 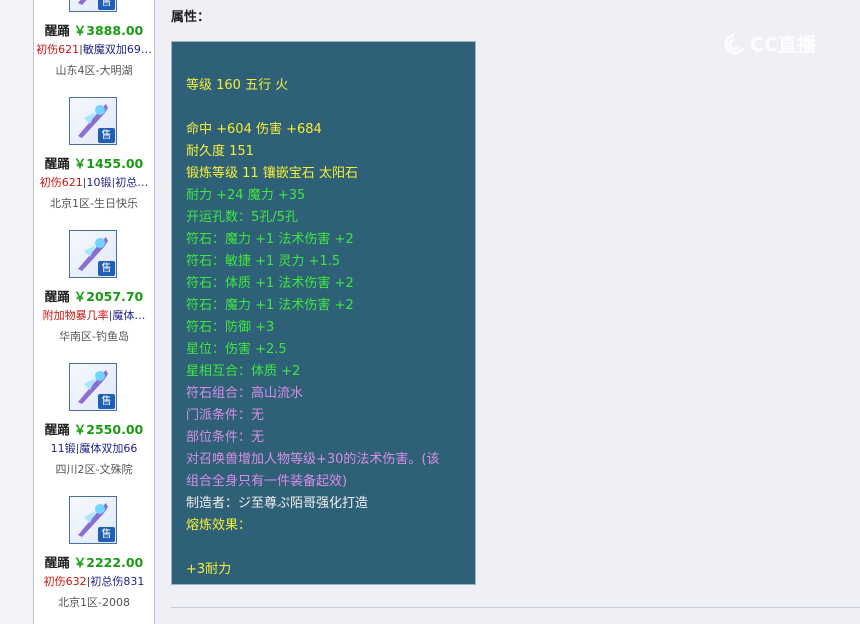 I want to click on item-attr-right: 初总伤831, so click(x=117, y=581).